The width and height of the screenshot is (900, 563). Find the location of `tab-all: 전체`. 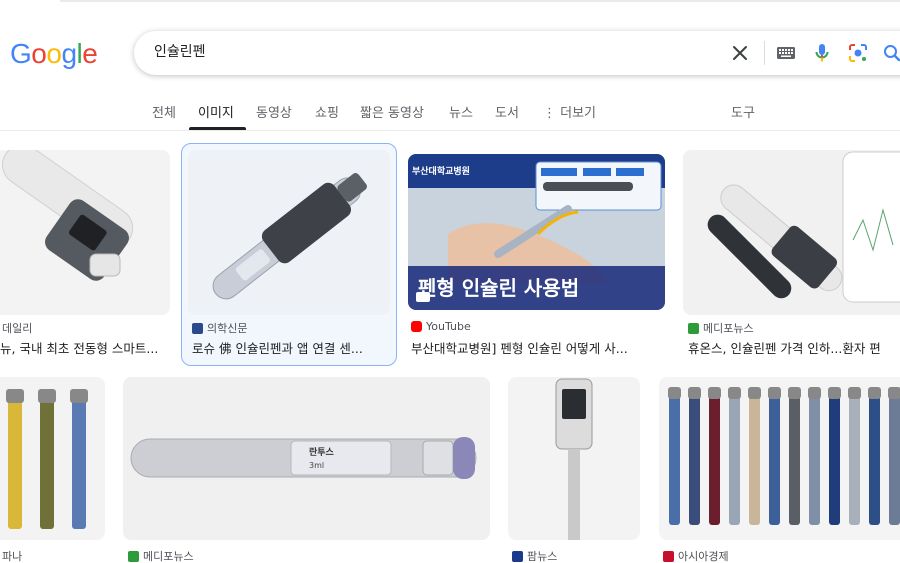

tab-all: 전체 is located at coordinates (164, 111).